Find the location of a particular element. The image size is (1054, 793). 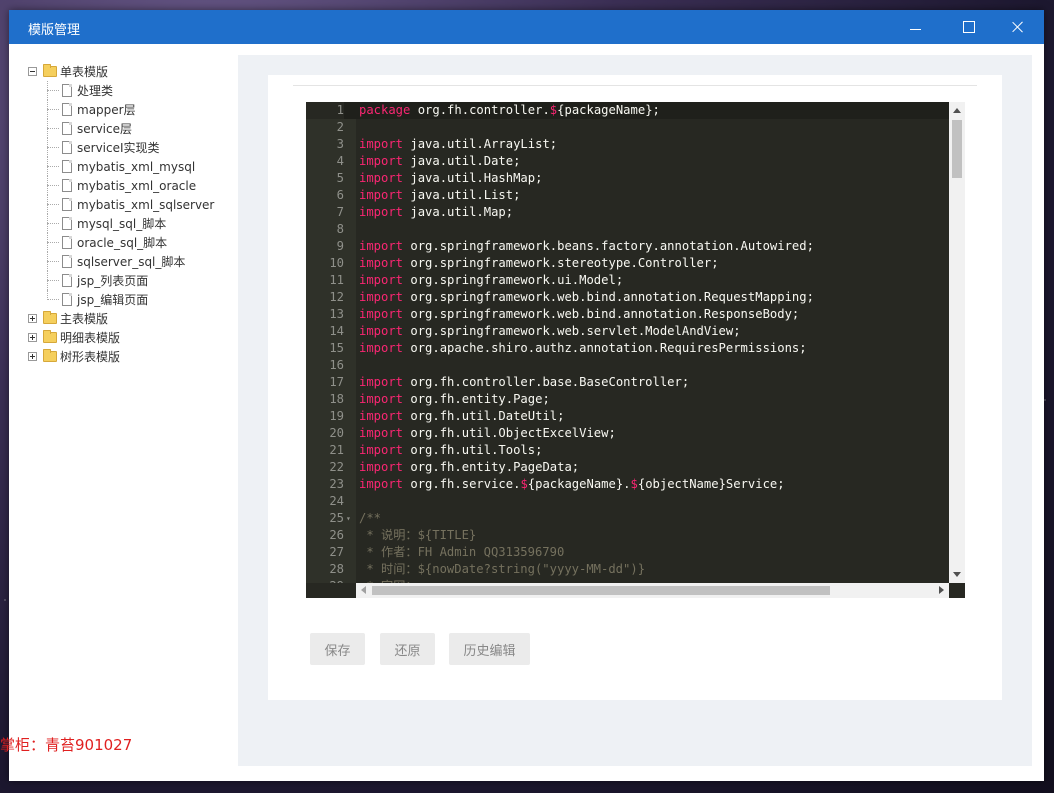

restore-button: 还原 is located at coordinates (407, 649).